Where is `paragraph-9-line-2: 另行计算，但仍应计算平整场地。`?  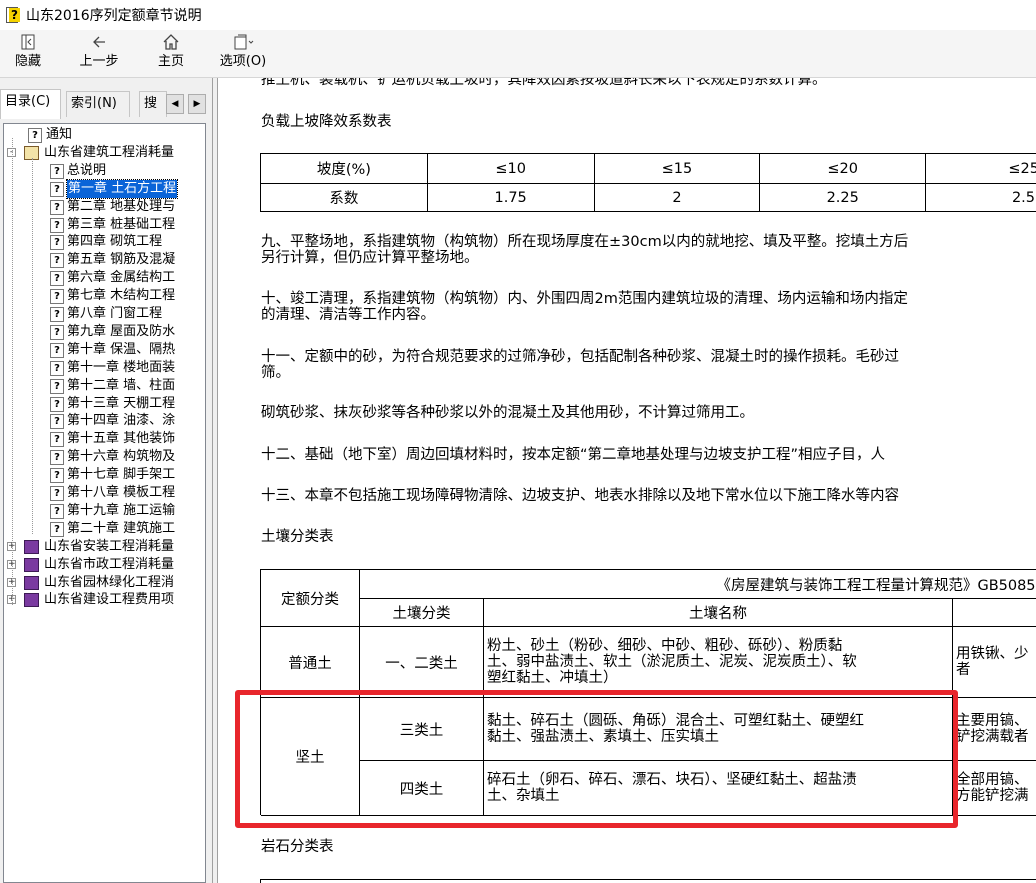
paragraph-9-line-2: 另行计算，但仍应计算平整场地。 is located at coordinates (370, 258).